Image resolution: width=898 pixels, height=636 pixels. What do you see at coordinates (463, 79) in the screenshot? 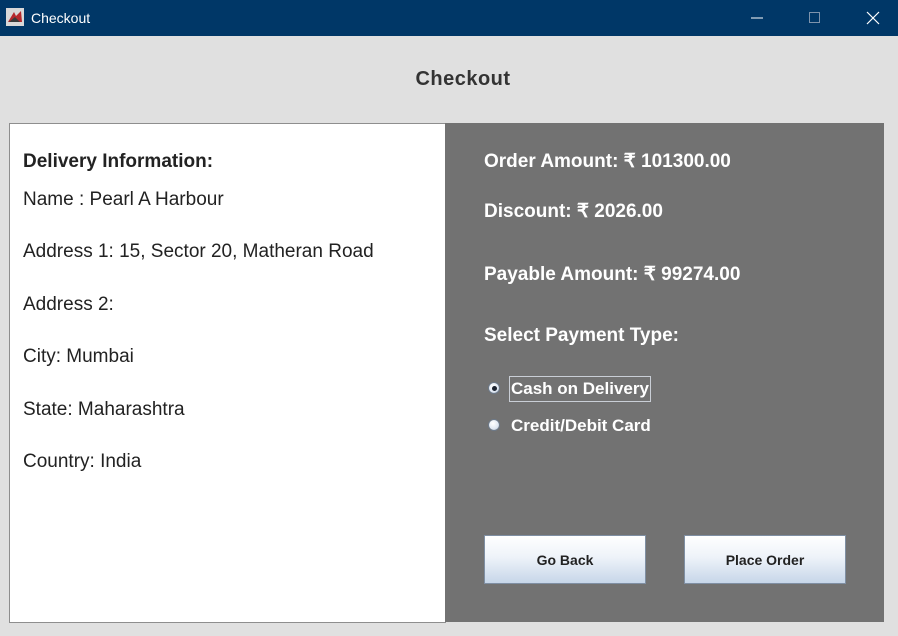
I see `page-title: Checkout` at bounding box center [463, 79].